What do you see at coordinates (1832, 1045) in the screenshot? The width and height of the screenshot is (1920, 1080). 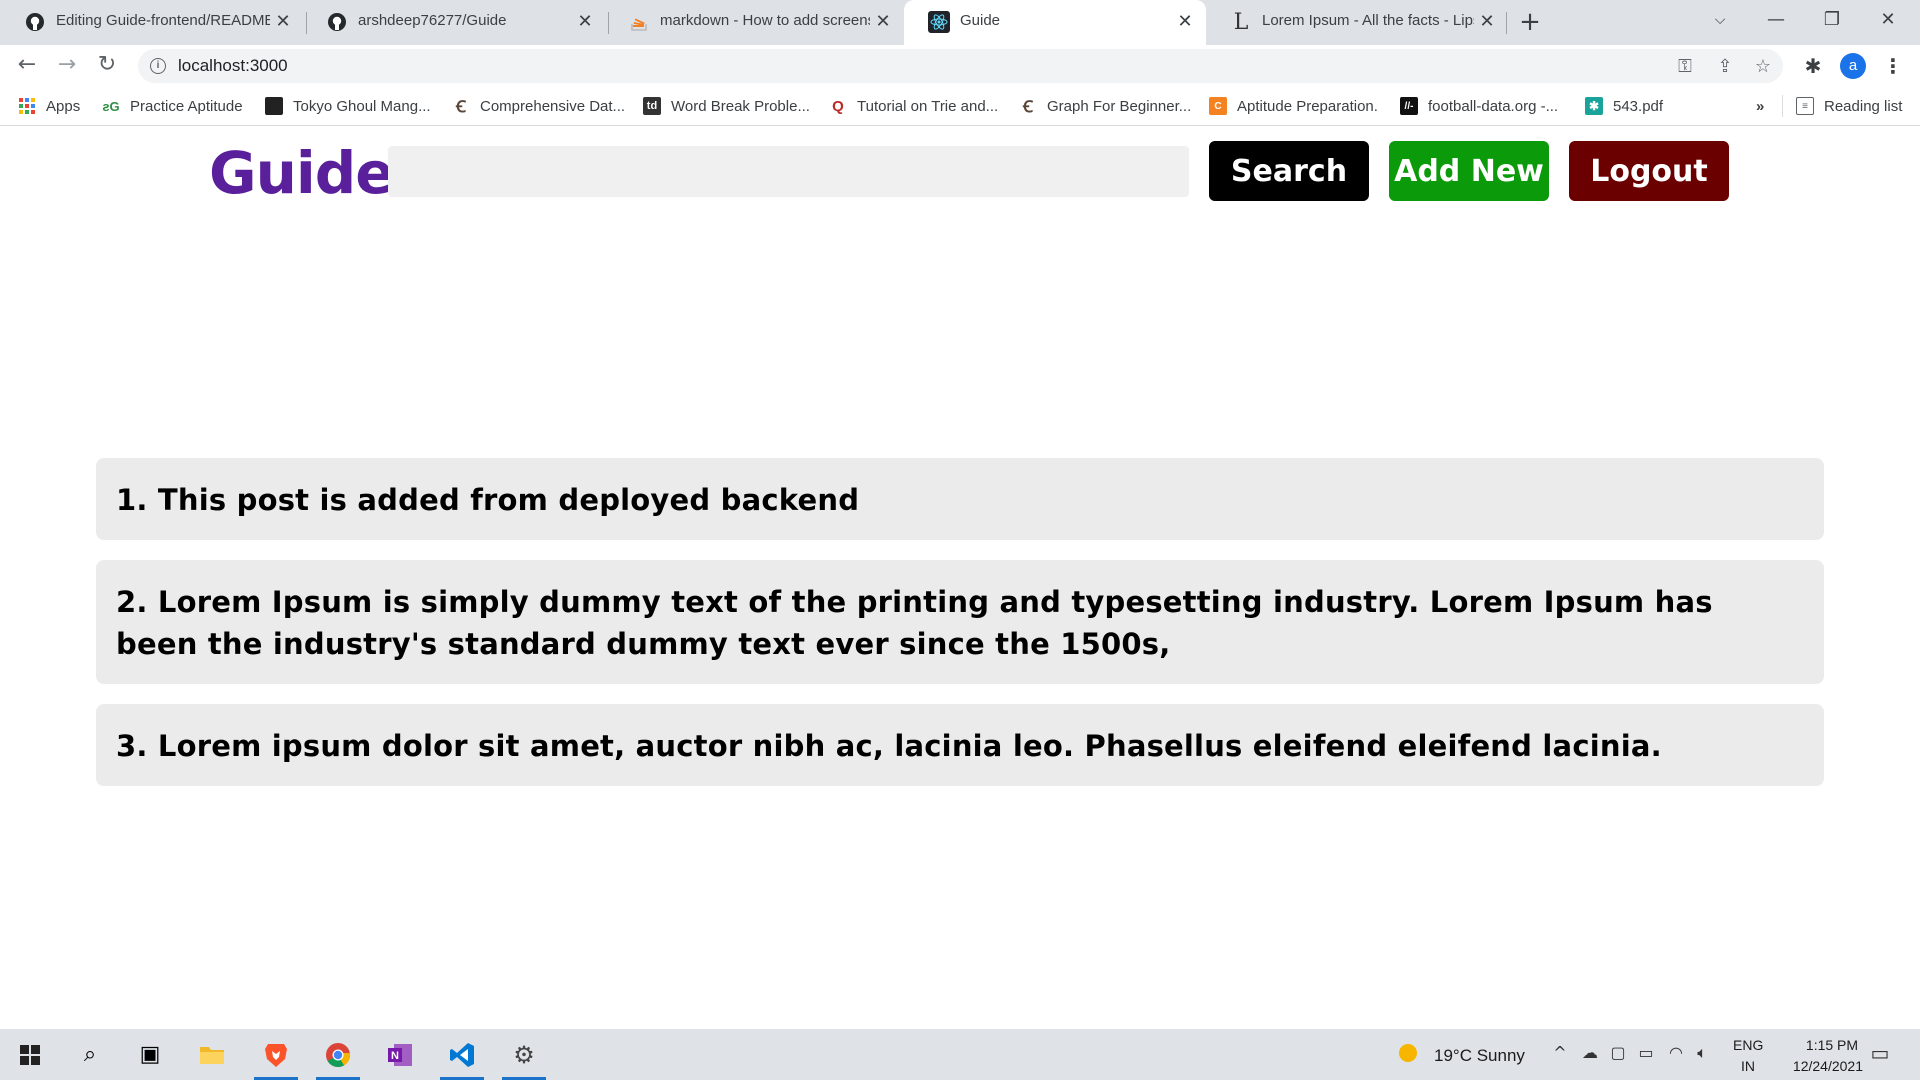 I see `clock-time: 1:15 PM` at bounding box center [1832, 1045].